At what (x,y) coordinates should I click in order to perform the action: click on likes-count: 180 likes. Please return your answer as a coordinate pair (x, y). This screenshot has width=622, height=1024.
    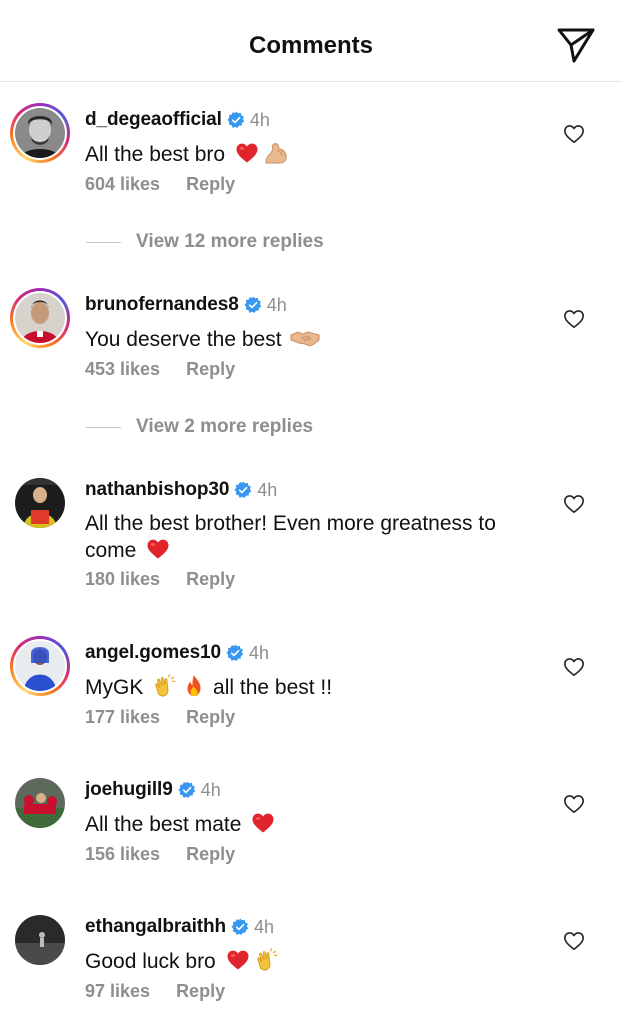
    Looking at the image, I should click on (122, 579).